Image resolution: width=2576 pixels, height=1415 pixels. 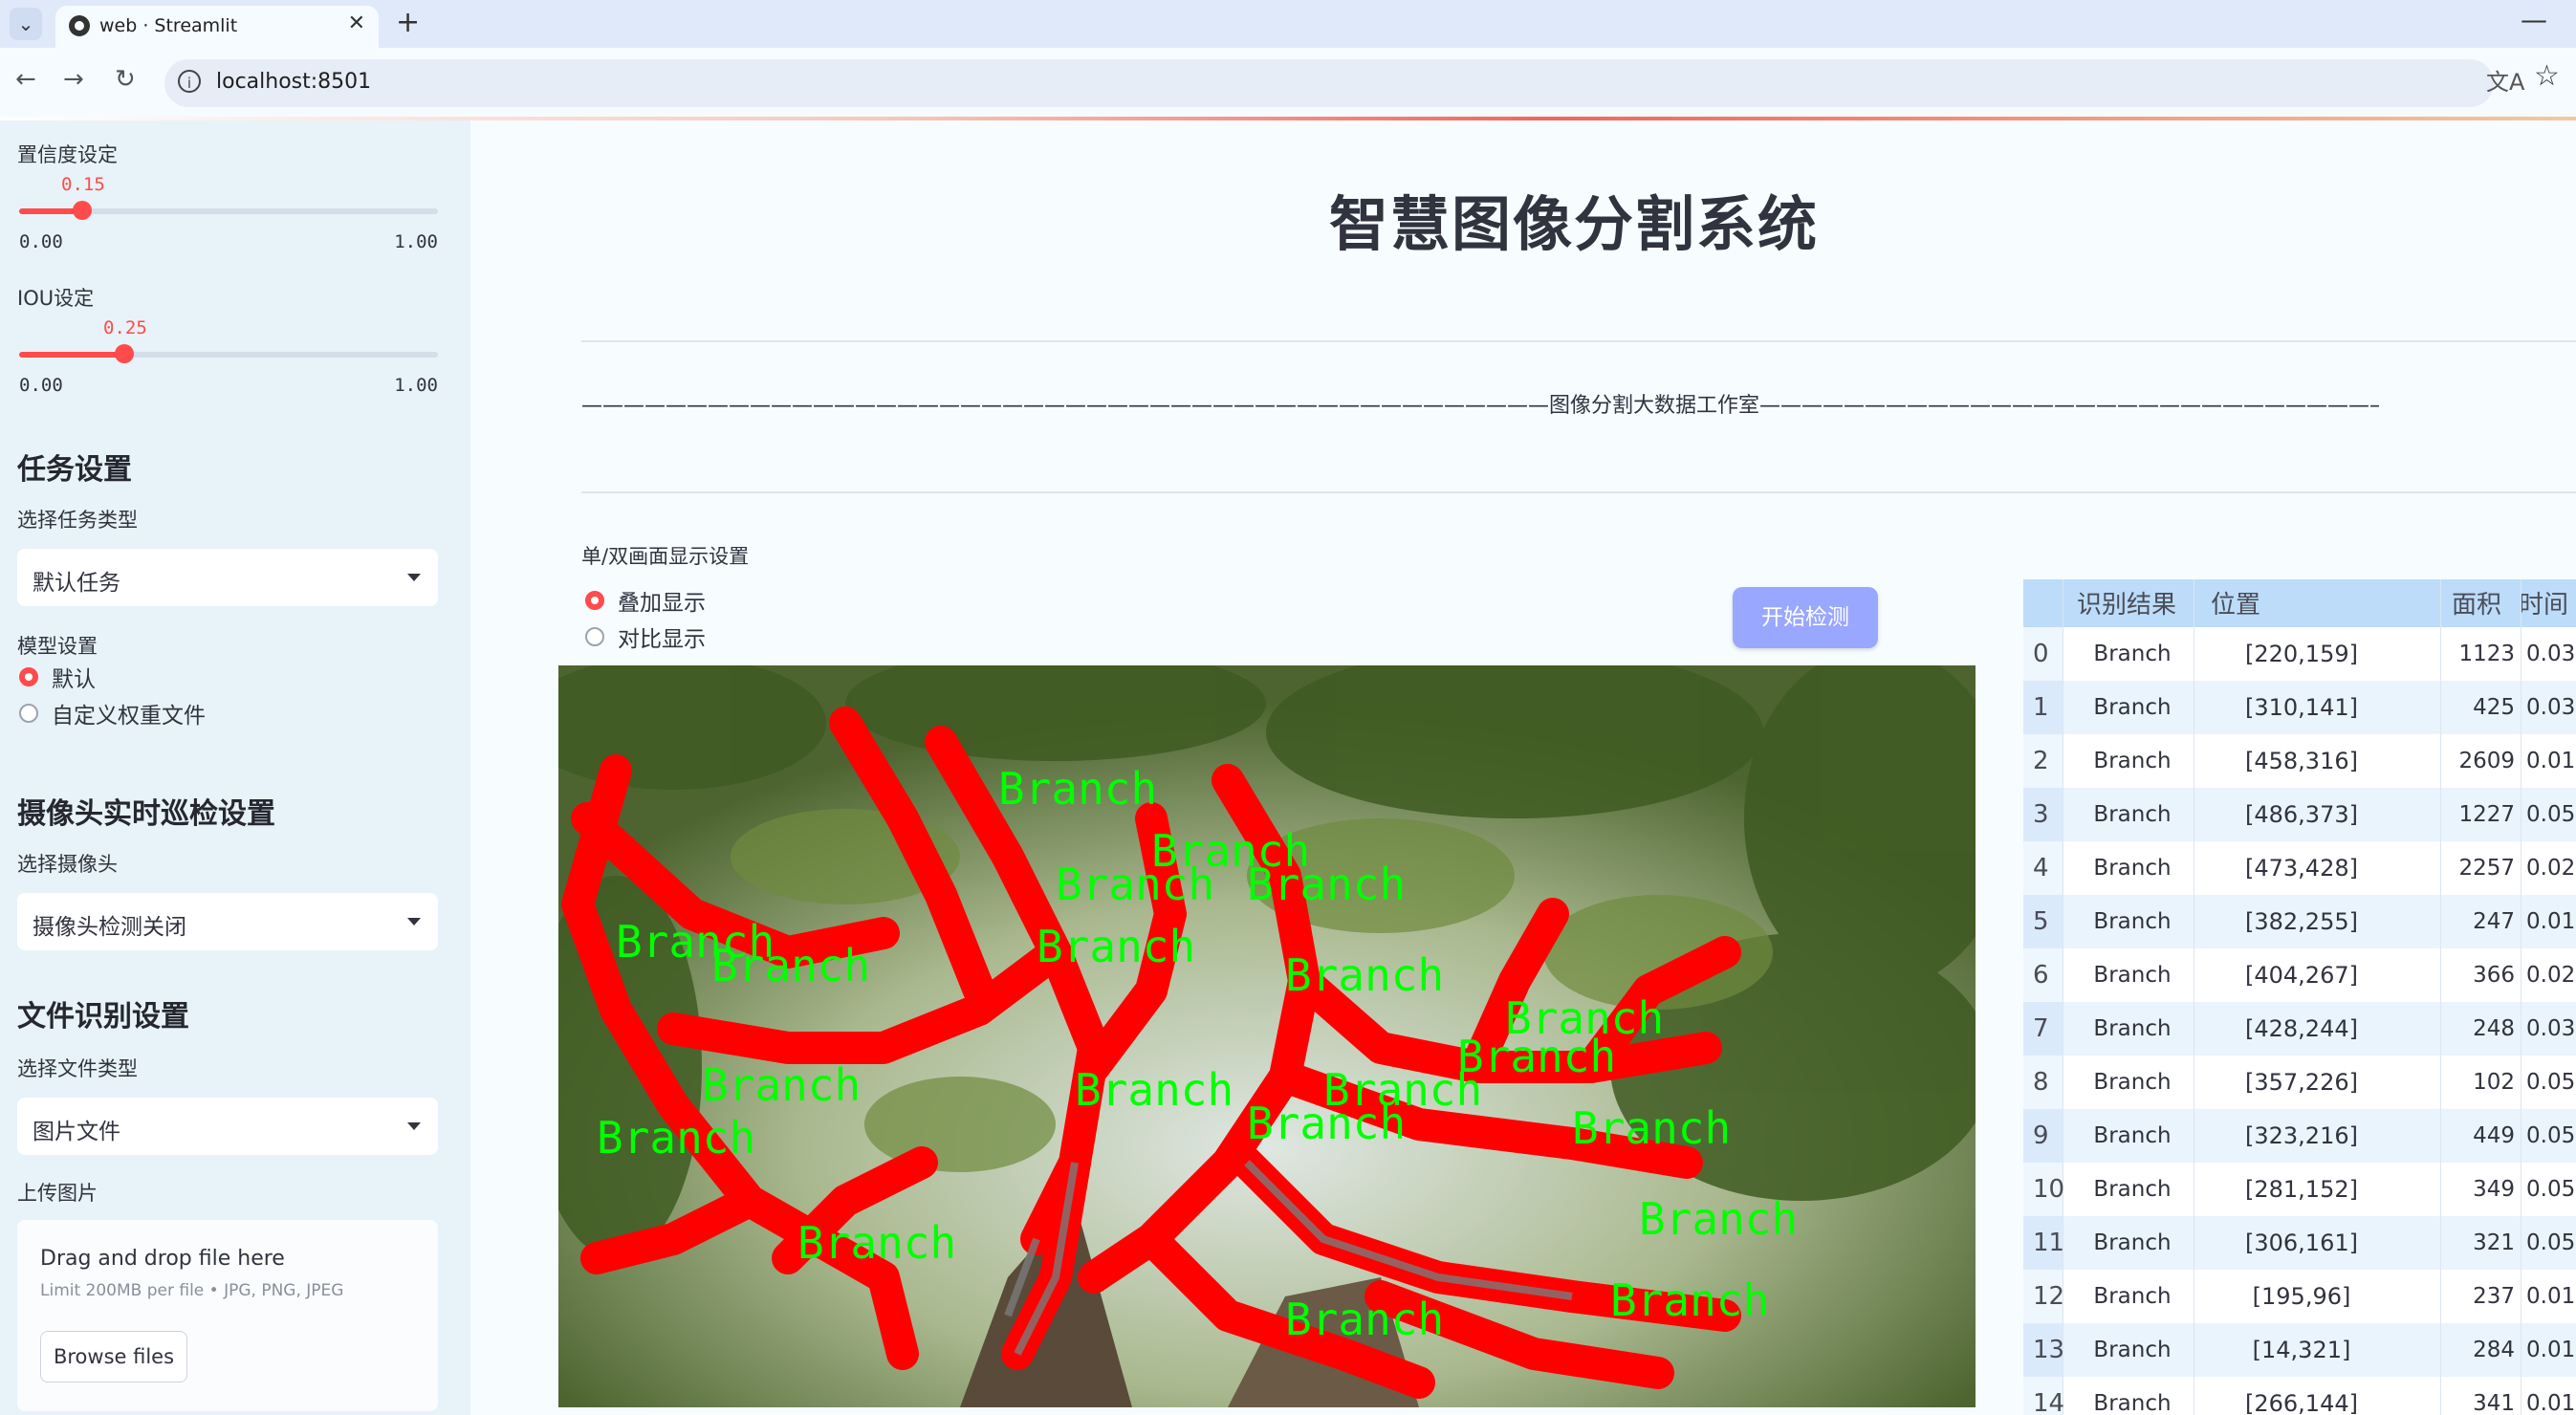 I want to click on row-index: 5, so click(x=2043, y=922).